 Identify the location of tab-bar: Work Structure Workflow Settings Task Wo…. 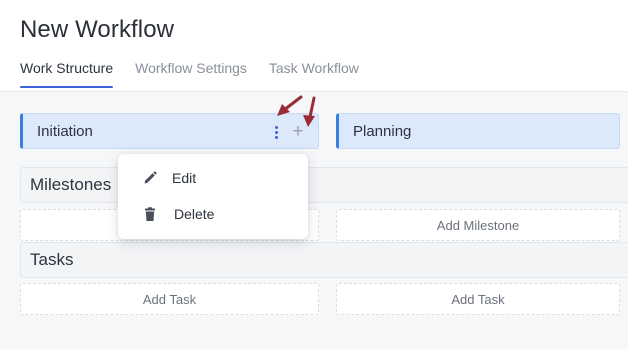
(189, 74).